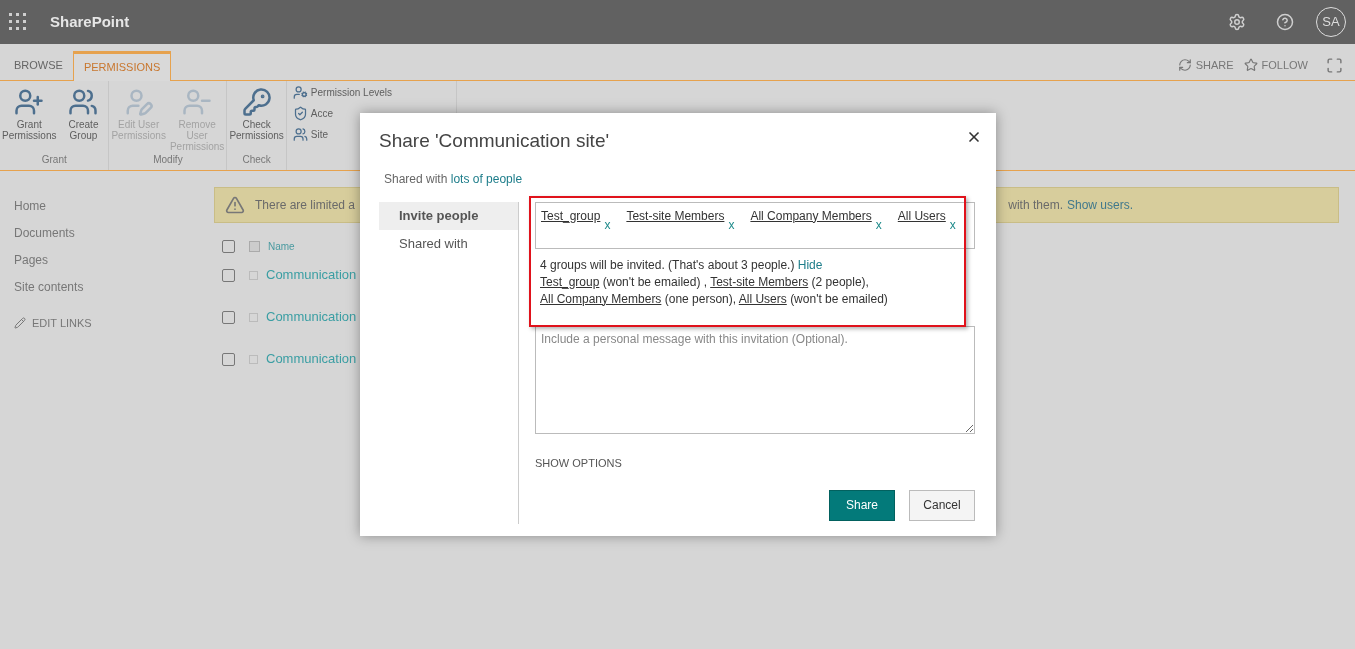 The height and width of the screenshot is (649, 1355). I want to click on shared-with-text: Shared with lots of people, so click(453, 179).